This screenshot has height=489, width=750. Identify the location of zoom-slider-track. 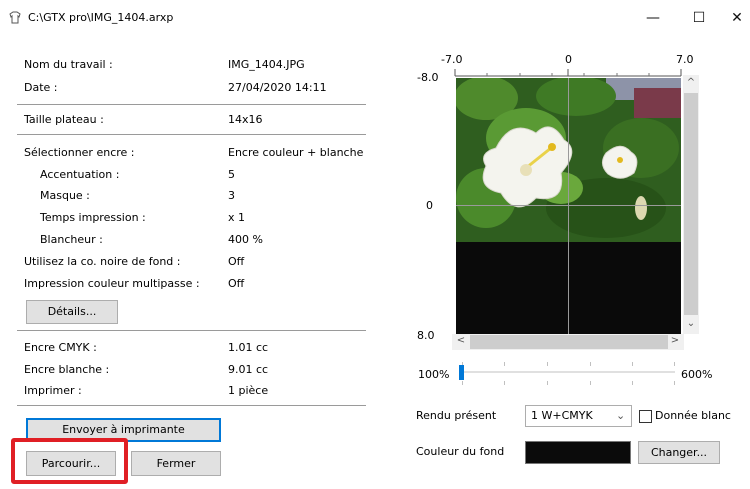
(568, 372).